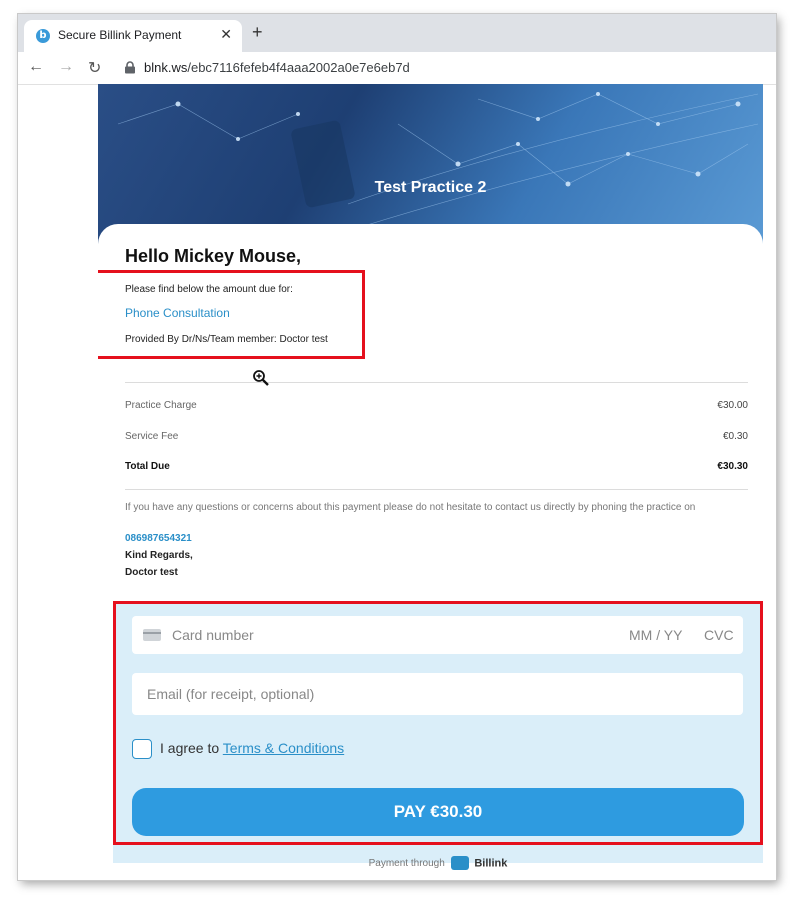 This screenshot has height=907, width=797. I want to click on charge-label: Service Fee, so click(152, 436).